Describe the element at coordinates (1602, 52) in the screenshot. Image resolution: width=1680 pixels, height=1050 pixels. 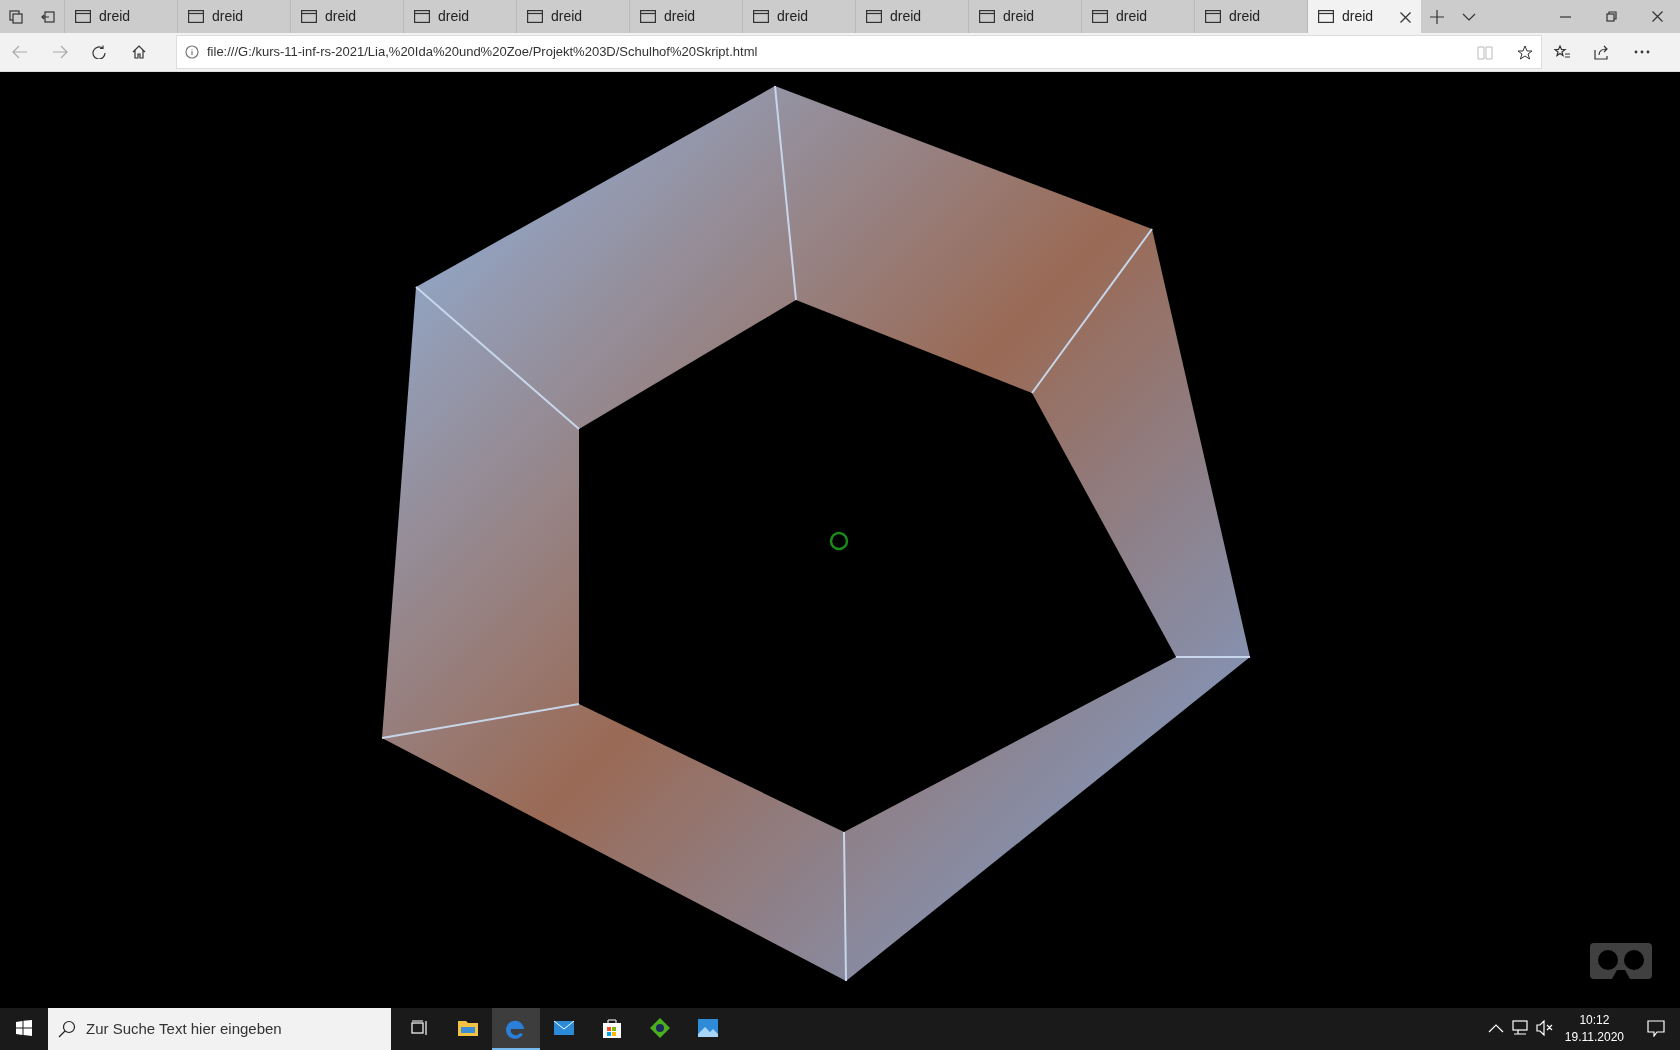
I see `share-icon` at that location.